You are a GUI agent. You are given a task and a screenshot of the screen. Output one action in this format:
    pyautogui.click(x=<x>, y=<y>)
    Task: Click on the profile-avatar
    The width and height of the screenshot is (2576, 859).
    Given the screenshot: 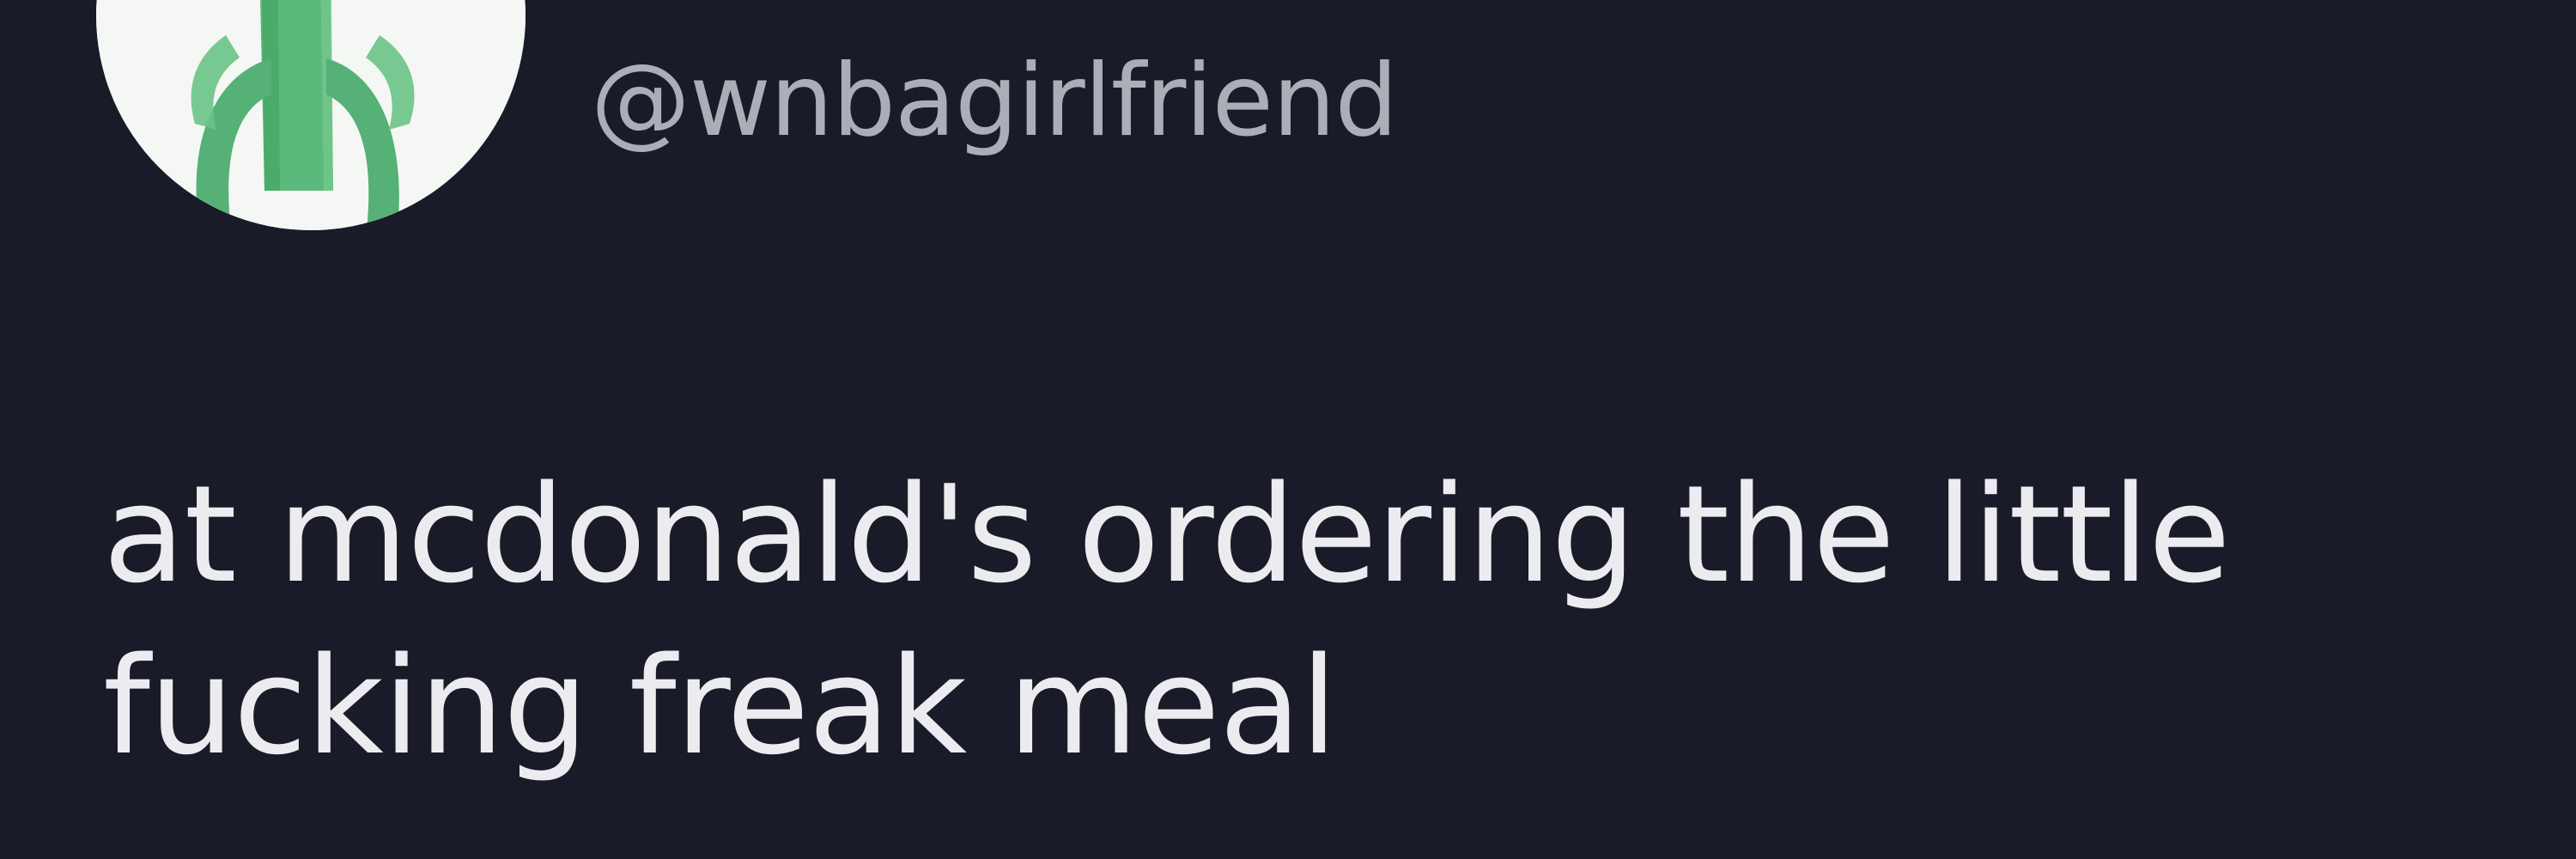 What is the action you would take?
    pyautogui.click(x=311, y=115)
    